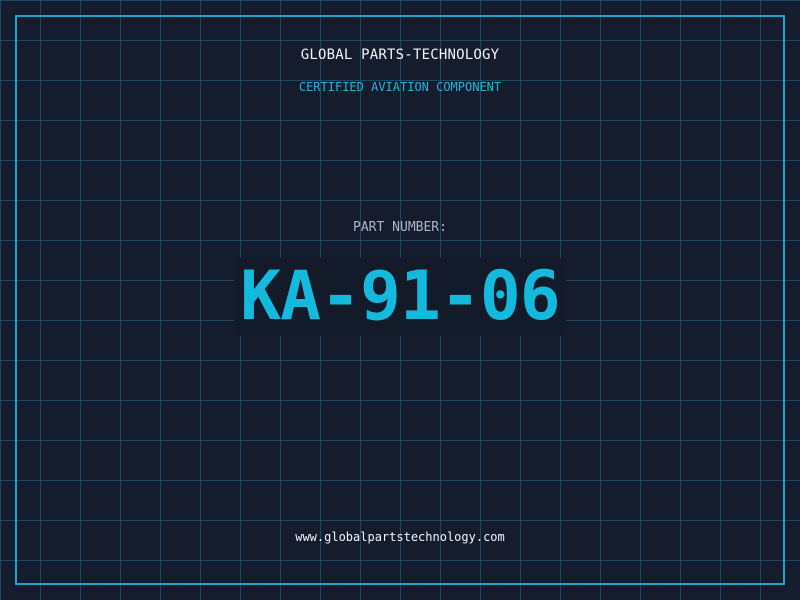  Describe the element at coordinates (400, 55) in the screenshot. I see `company-name: GLOBAL PARTS-TECHNOLOGY` at that location.